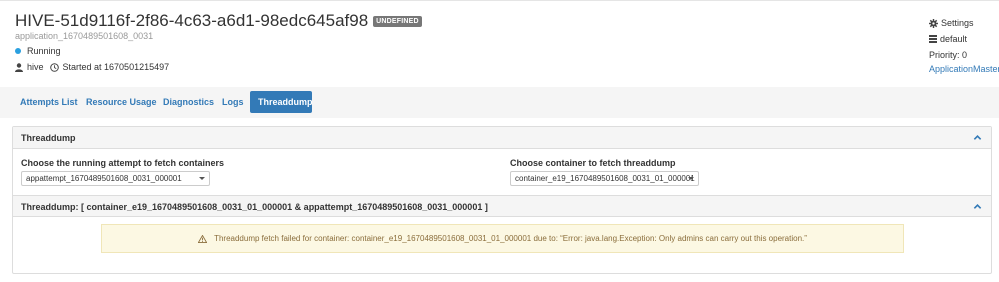 Image resolution: width=999 pixels, height=282 pixels. What do you see at coordinates (281, 102) in the screenshot?
I see `tab-threaddump: Threaddump` at bounding box center [281, 102].